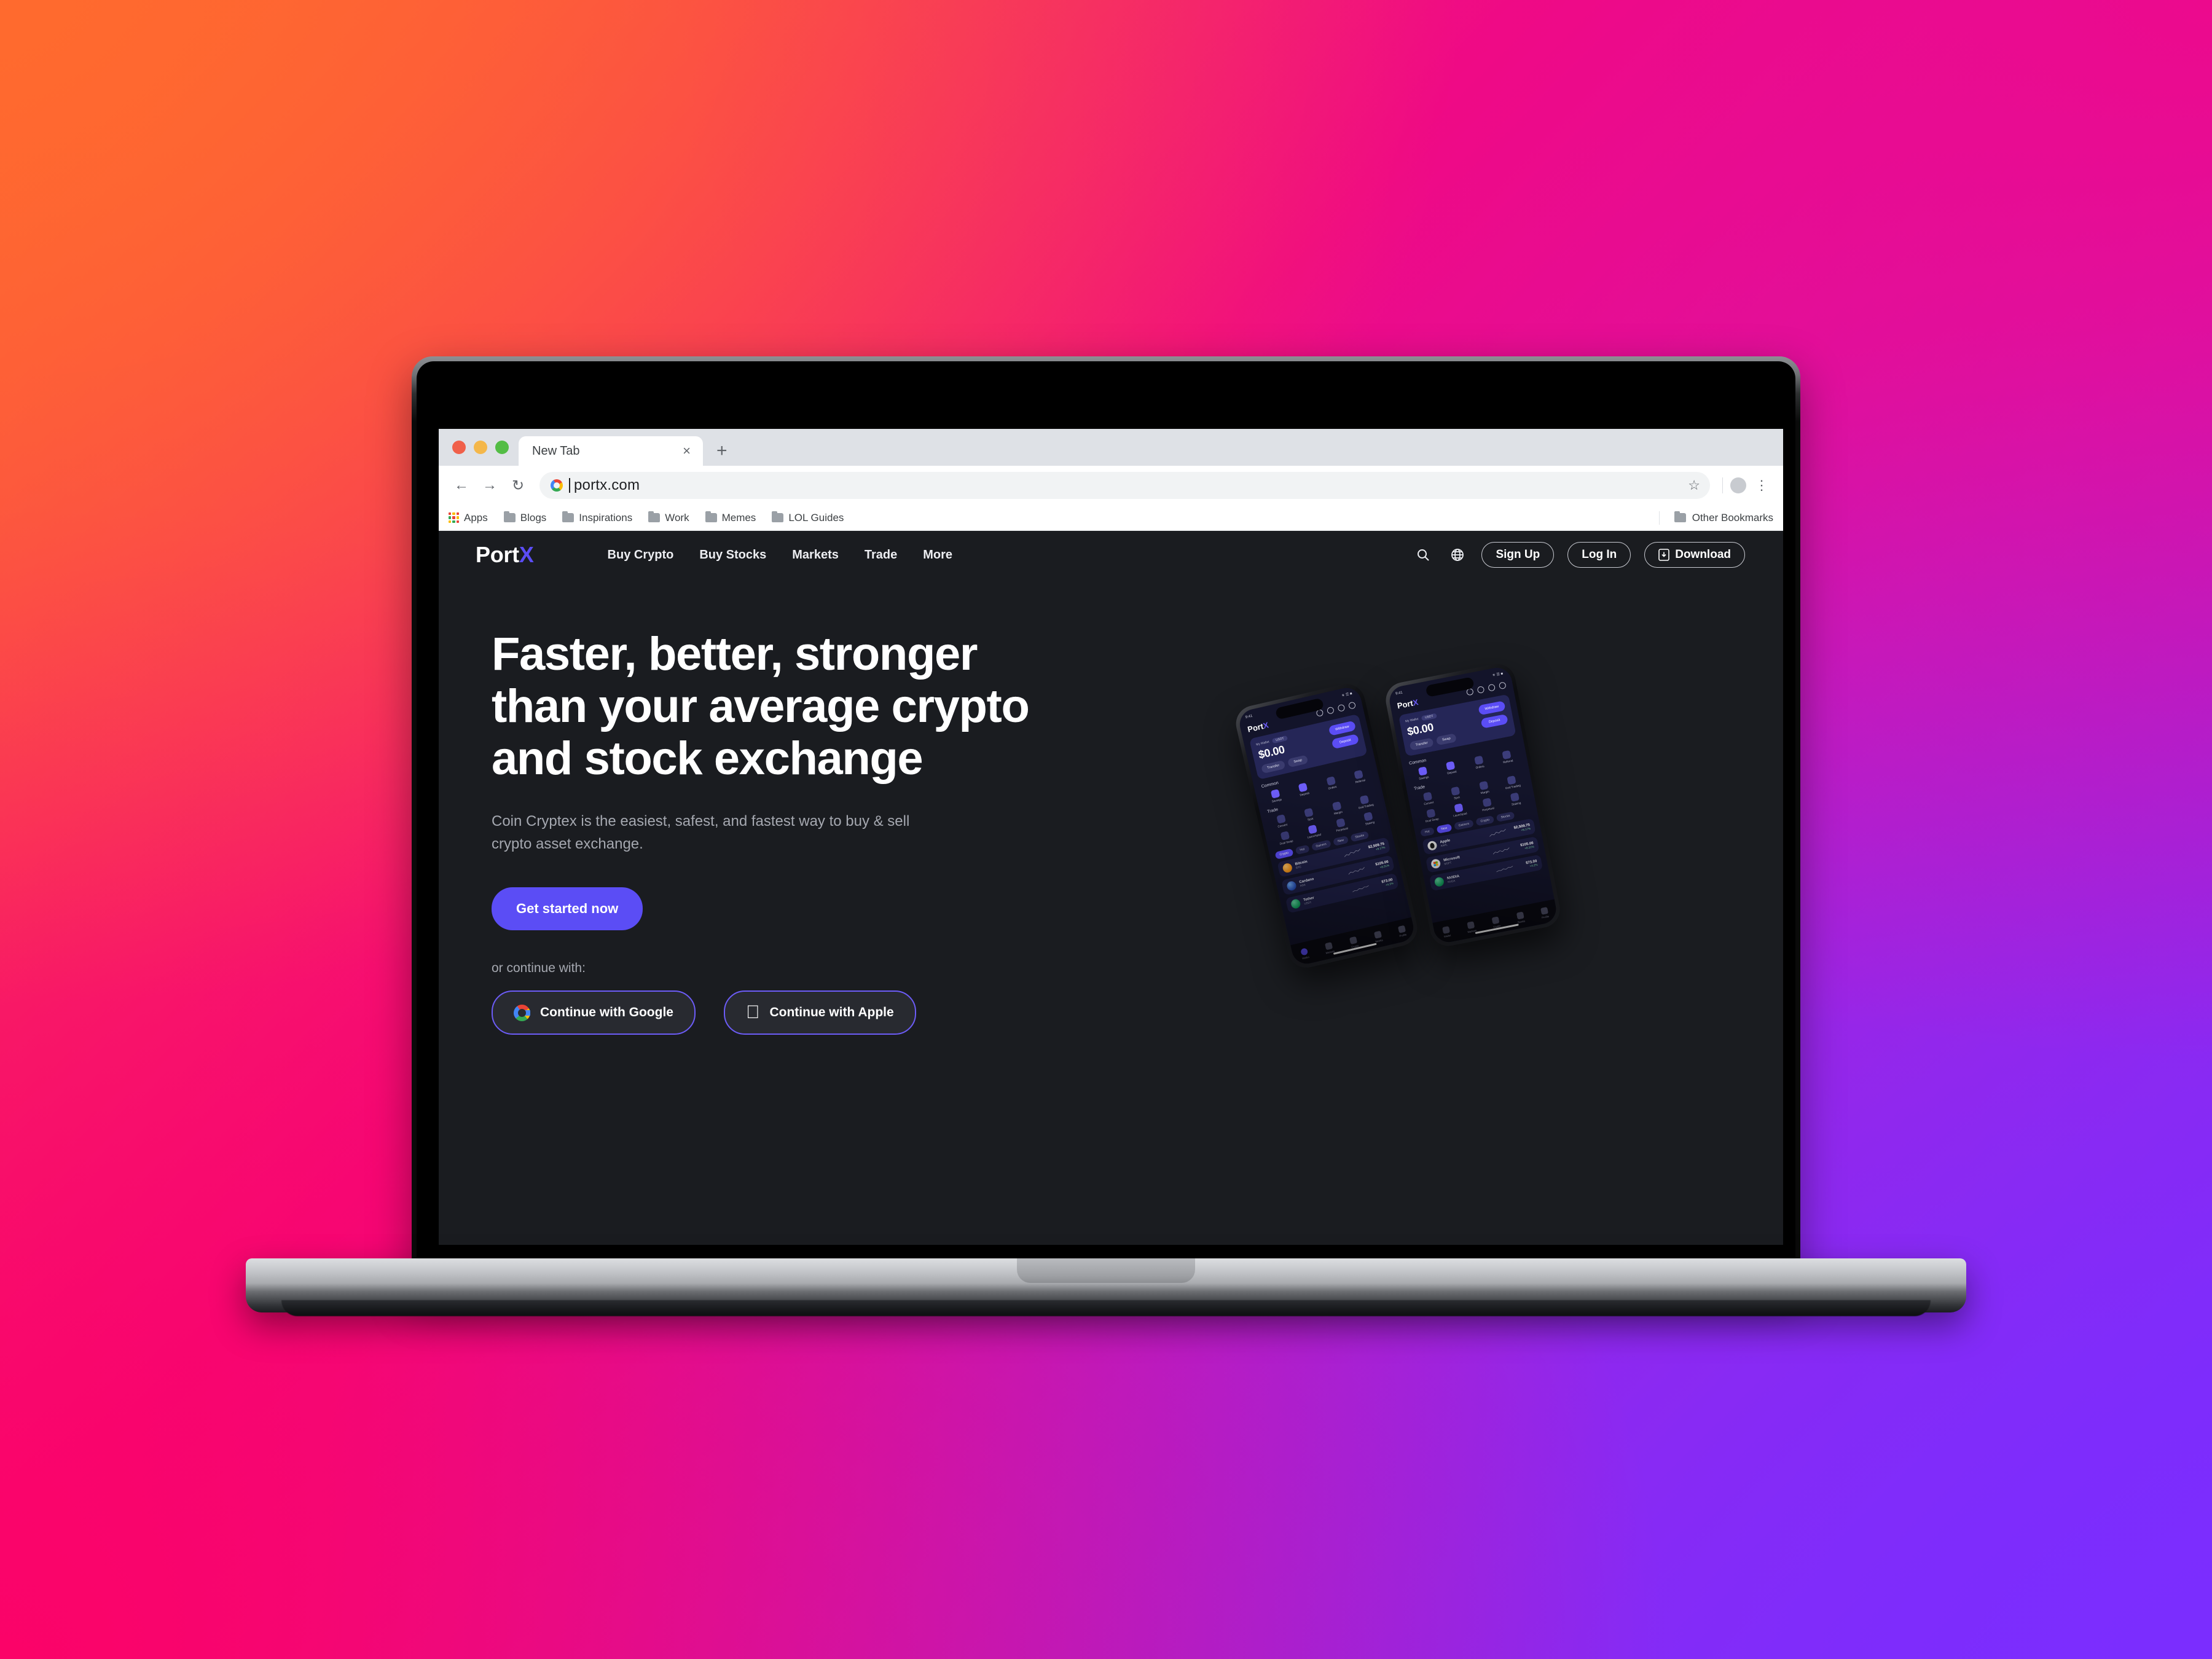 The width and height of the screenshot is (2212, 1659). I want to click on asset-change: +4.2%, so click(1533, 865).